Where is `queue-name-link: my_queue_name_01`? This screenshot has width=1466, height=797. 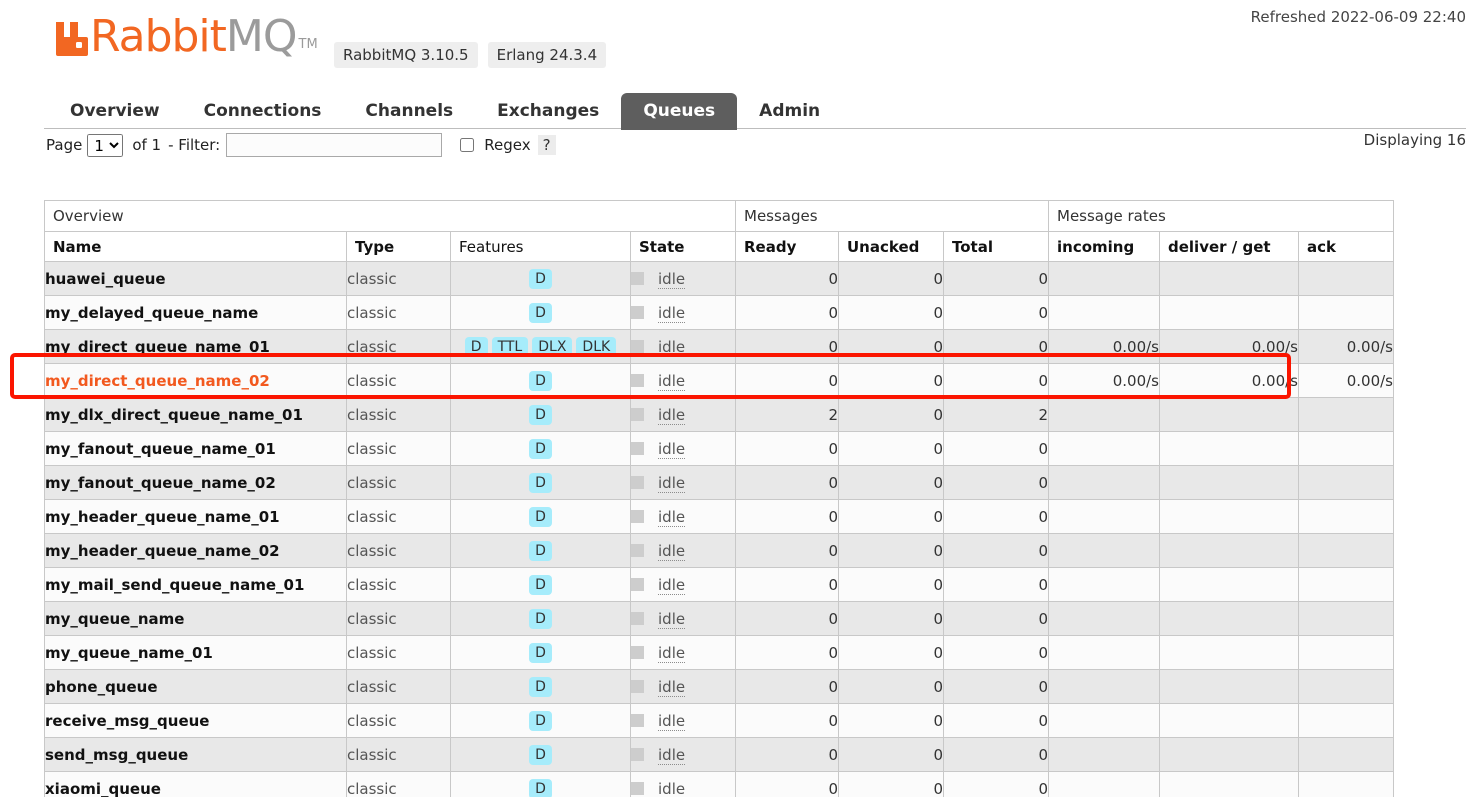 queue-name-link: my_queue_name_01 is located at coordinates (195, 652).